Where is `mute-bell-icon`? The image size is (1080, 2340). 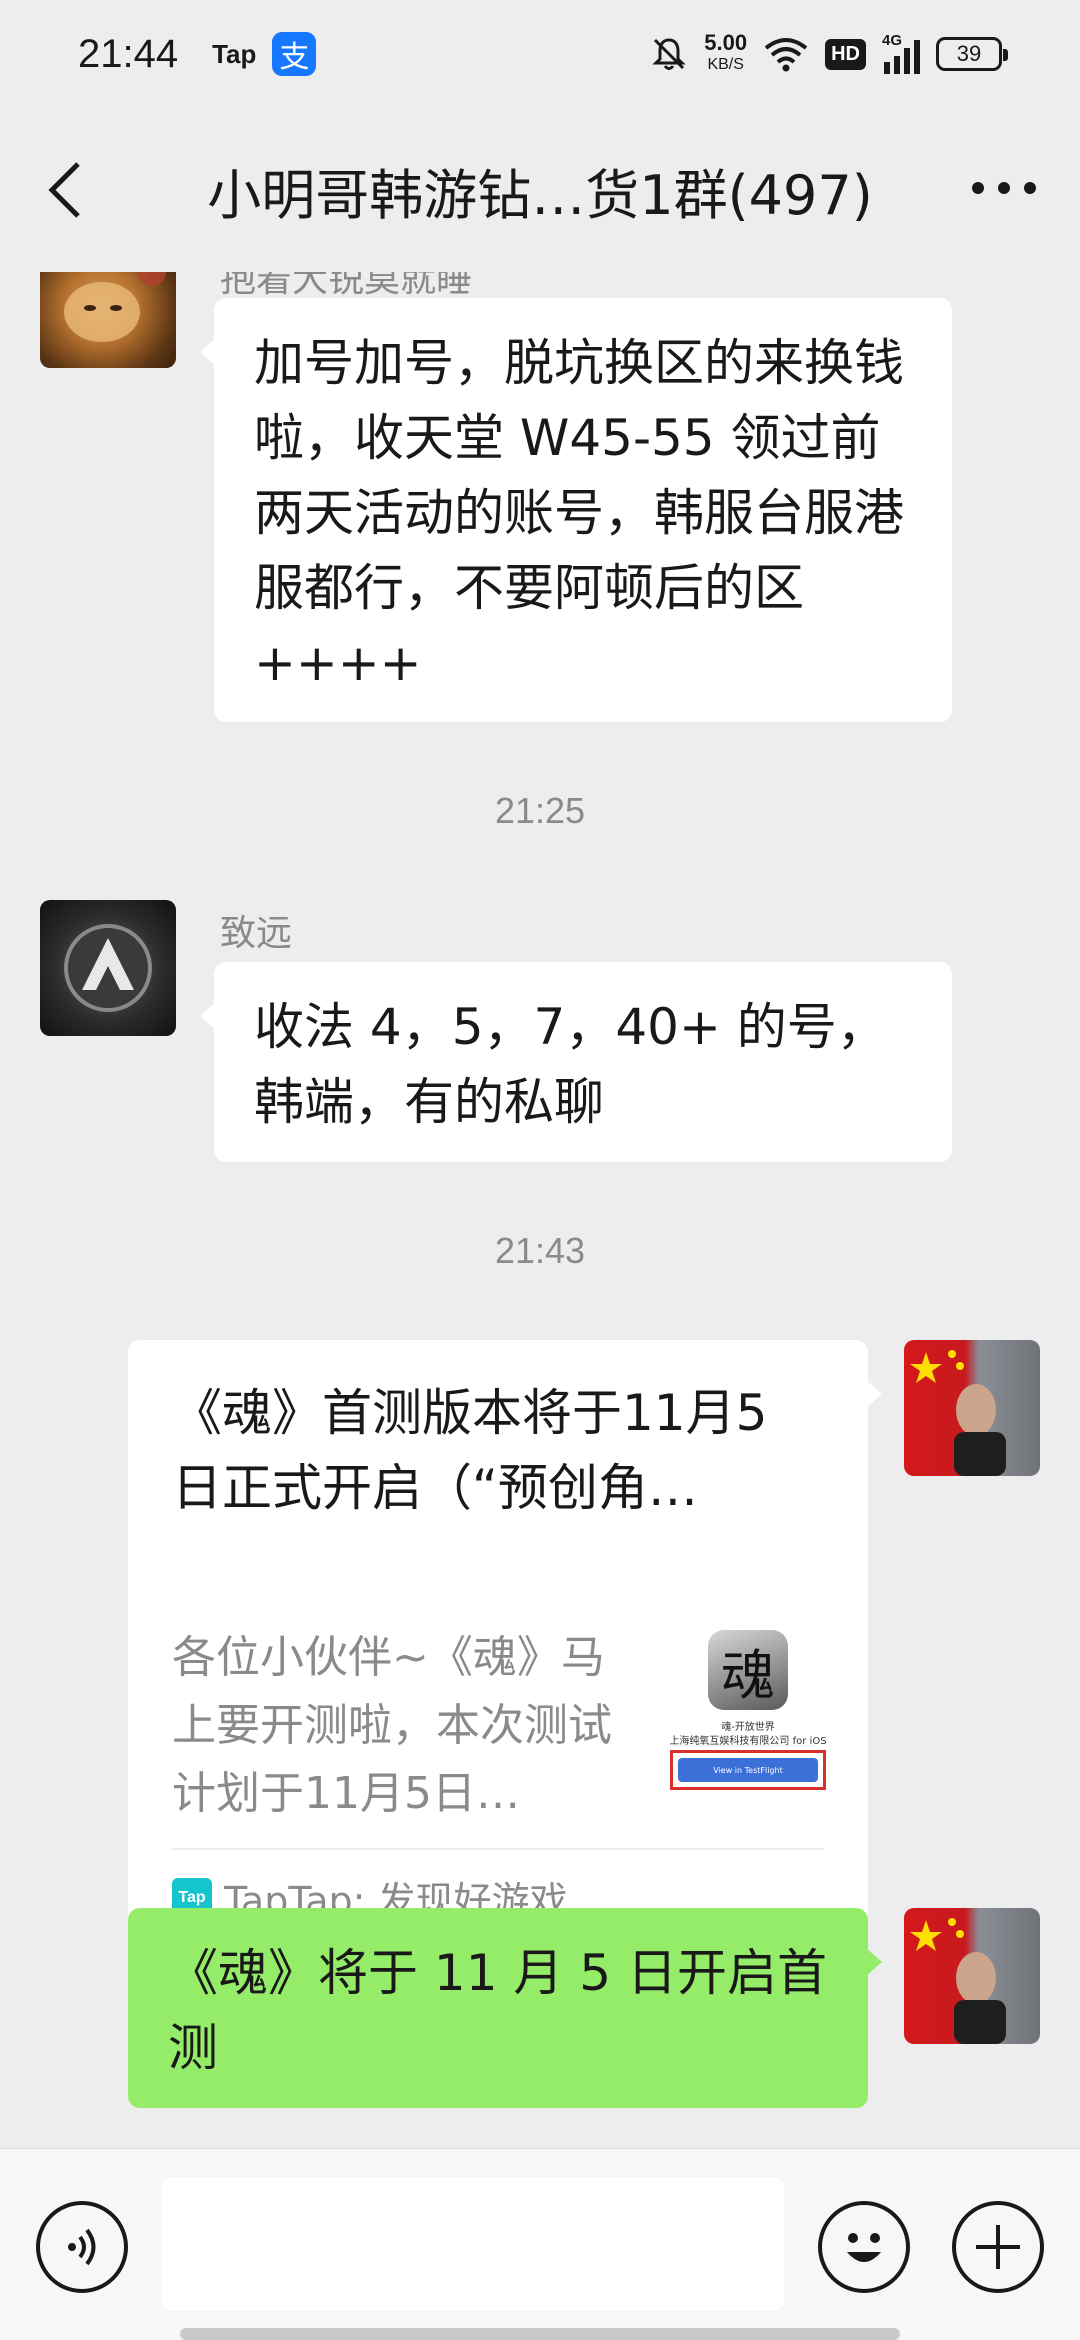 mute-bell-icon is located at coordinates (669, 54).